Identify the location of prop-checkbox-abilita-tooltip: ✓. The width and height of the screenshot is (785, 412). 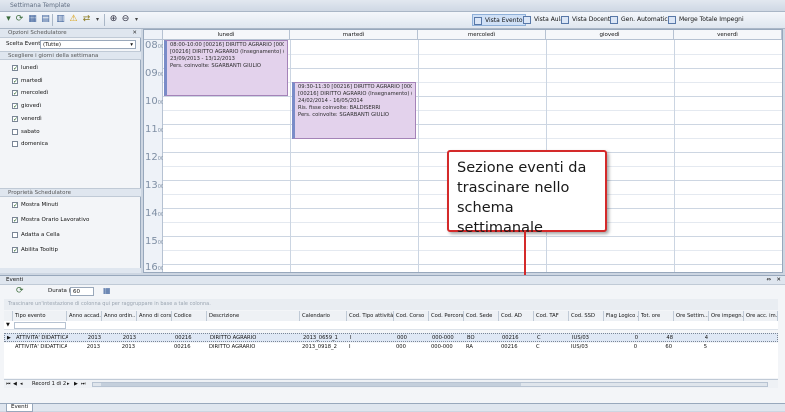
(15, 250).